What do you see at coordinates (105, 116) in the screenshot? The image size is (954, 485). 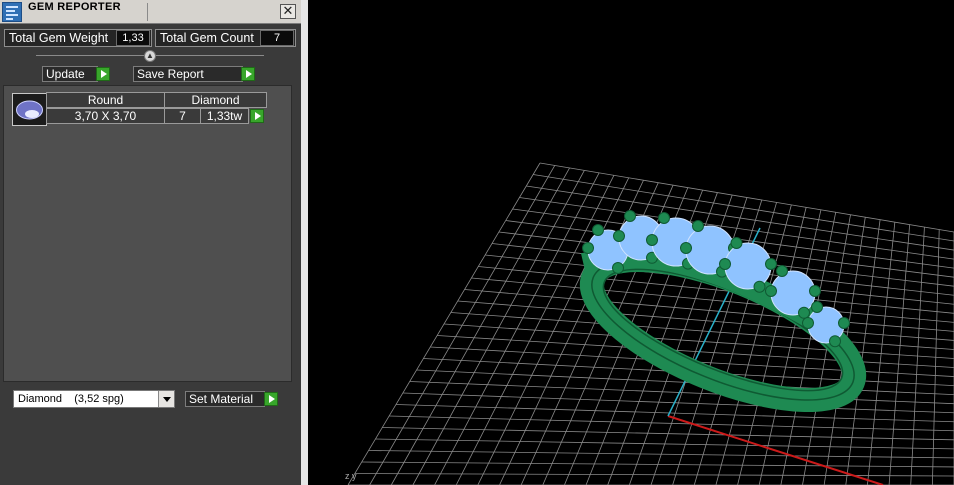 I see `gem-size-cell: 3,70 X 3,70` at bounding box center [105, 116].